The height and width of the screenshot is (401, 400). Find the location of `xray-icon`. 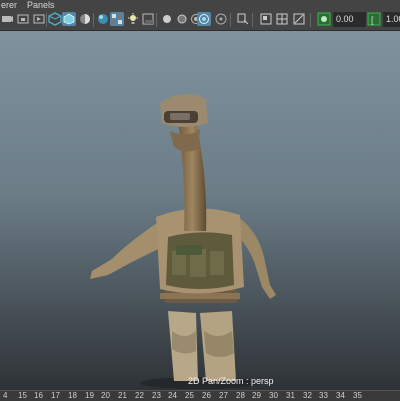

xray-icon is located at coordinates (103, 19).